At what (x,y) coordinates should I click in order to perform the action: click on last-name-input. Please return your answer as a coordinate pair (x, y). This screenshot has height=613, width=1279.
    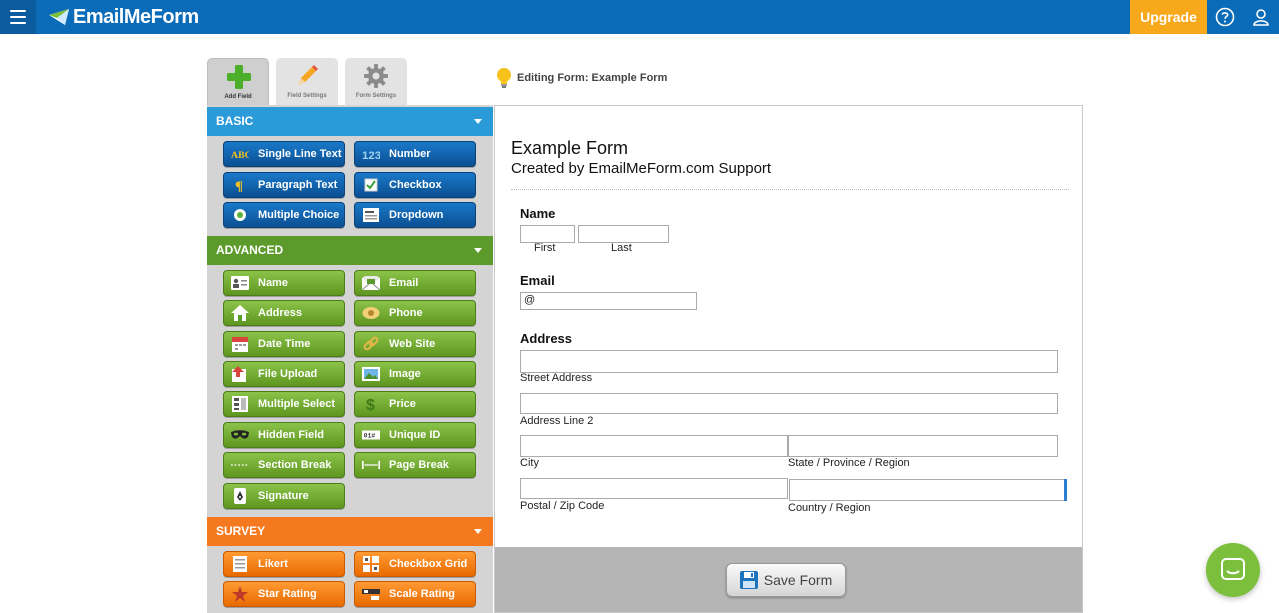
    Looking at the image, I should click on (623, 234).